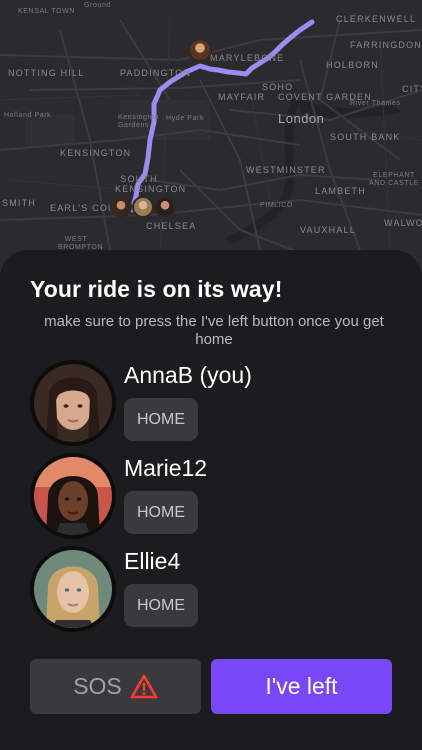 Image resolution: width=422 pixels, height=750 pixels. Describe the element at coordinates (28, 115) in the screenshot. I see `map-label: Holland Park` at that location.